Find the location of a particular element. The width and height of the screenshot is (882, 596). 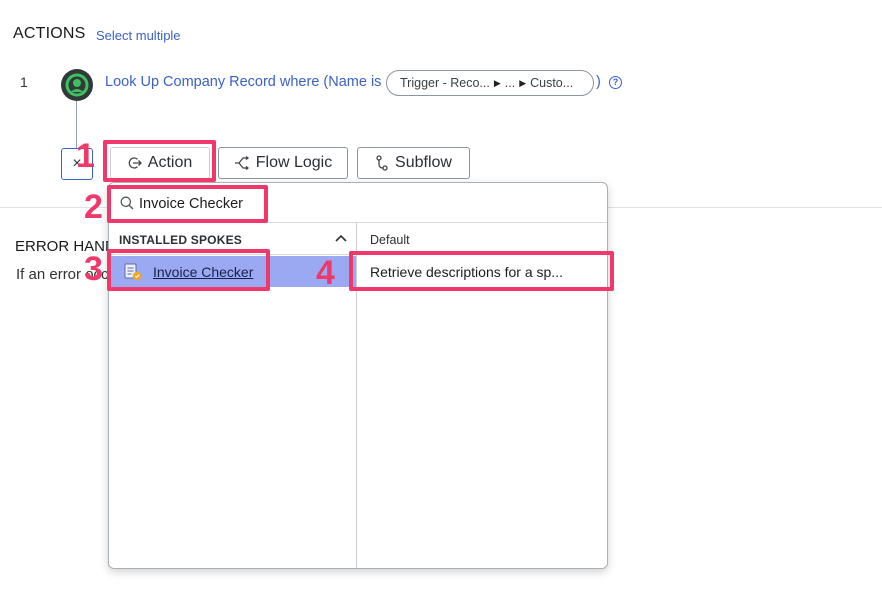

highlight-box-search-input is located at coordinates (187, 204).